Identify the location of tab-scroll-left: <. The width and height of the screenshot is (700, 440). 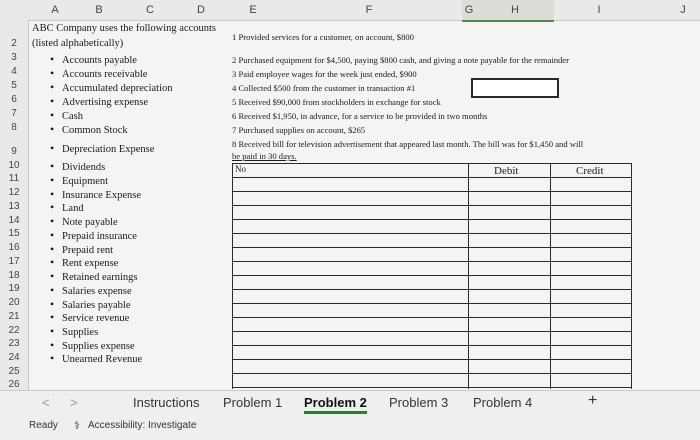
(46, 402).